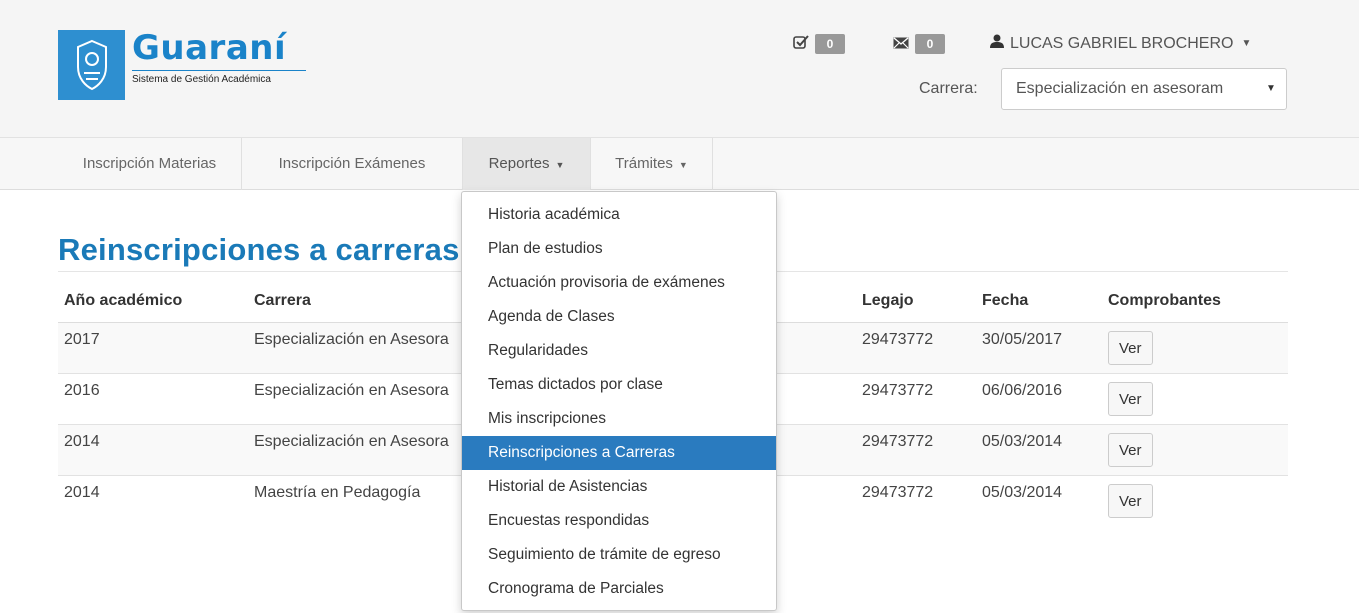  Describe the element at coordinates (644, 163) in the screenshot. I see `nav-tramites-label: Trámites` at that location.